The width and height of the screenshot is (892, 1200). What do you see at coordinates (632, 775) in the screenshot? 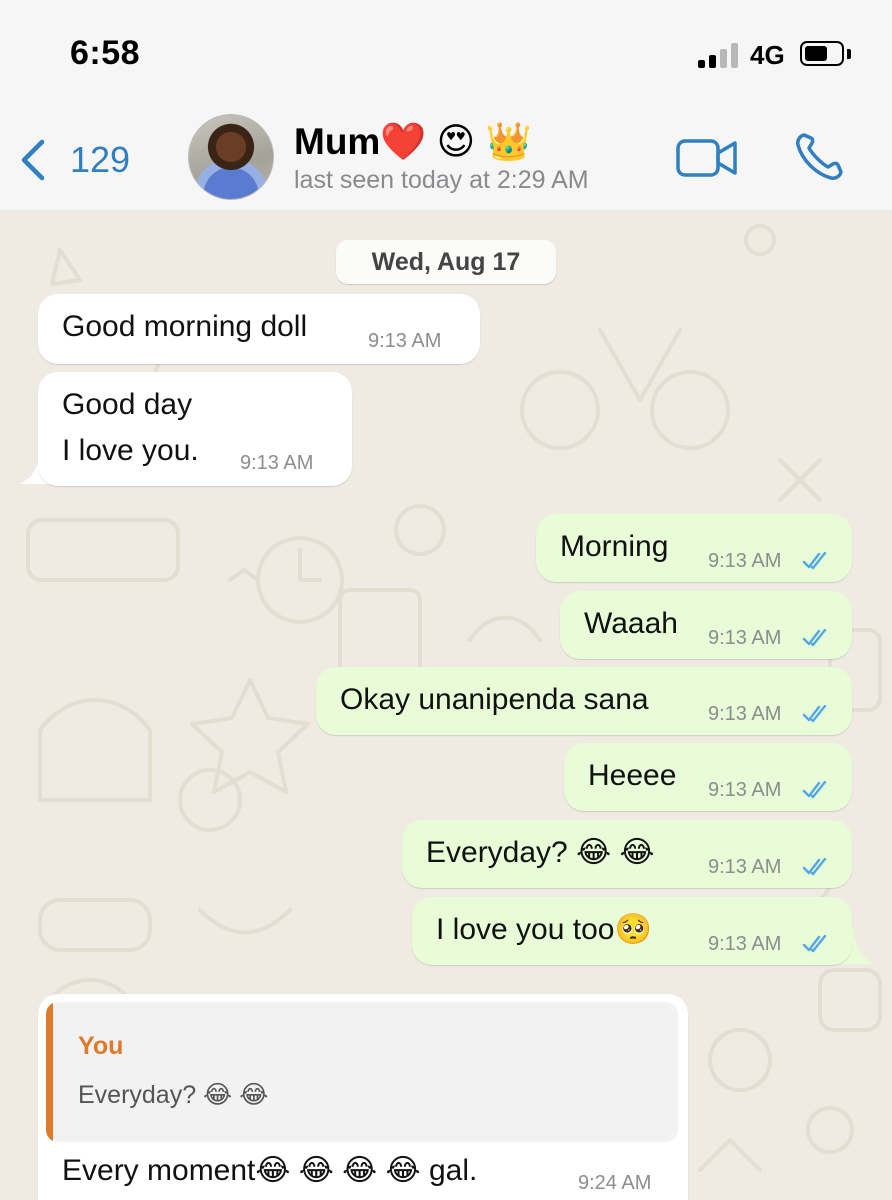
I see `message-text: Heeee` at bounding box center [632, 775].